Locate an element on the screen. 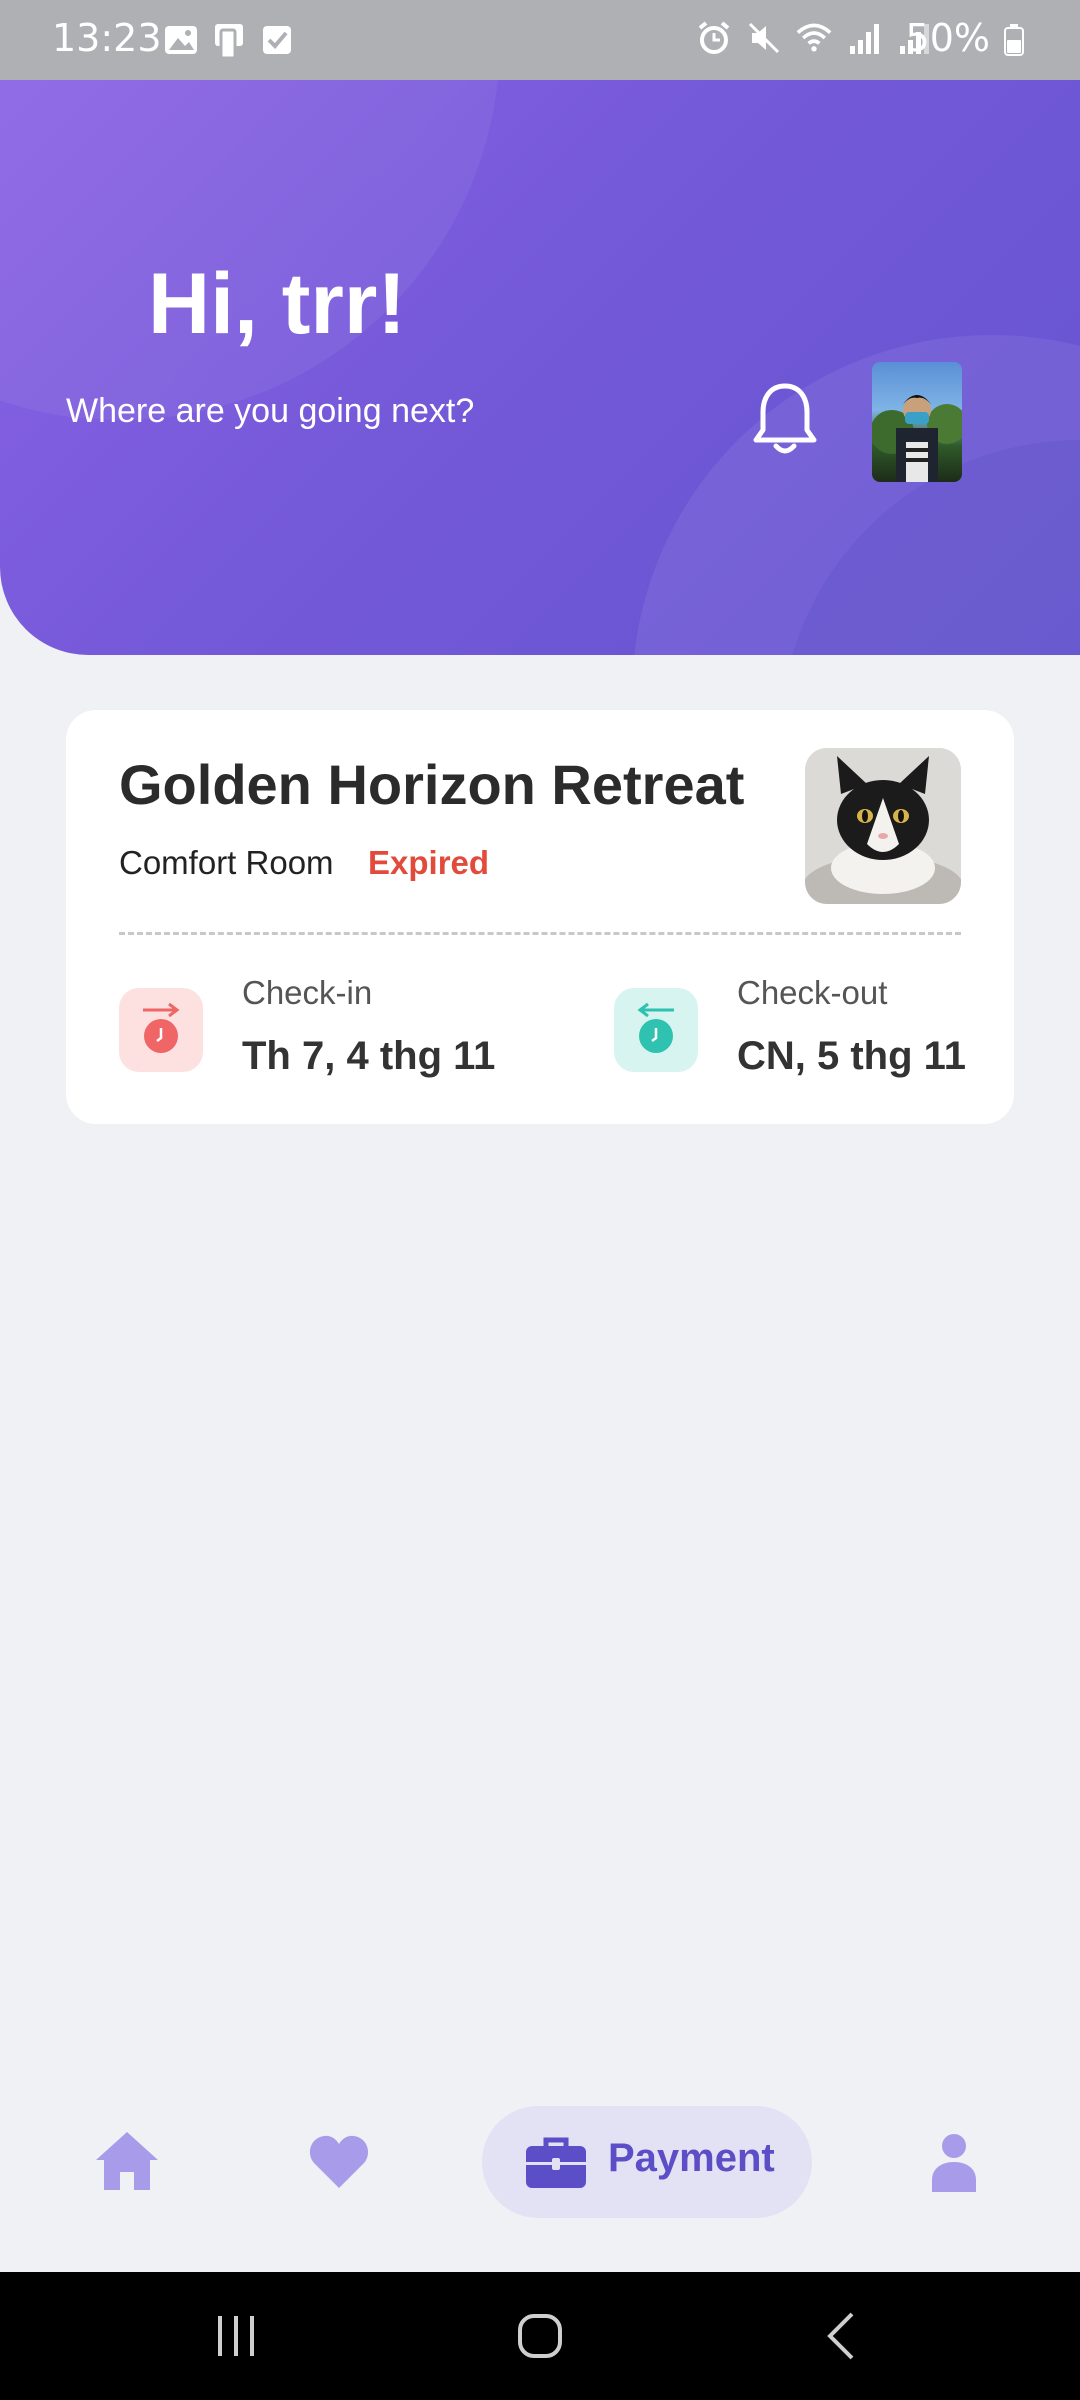 The width and height of the screenshot is (1080, 2400). hotel-thumbnail is located at coordinates (883, 826).